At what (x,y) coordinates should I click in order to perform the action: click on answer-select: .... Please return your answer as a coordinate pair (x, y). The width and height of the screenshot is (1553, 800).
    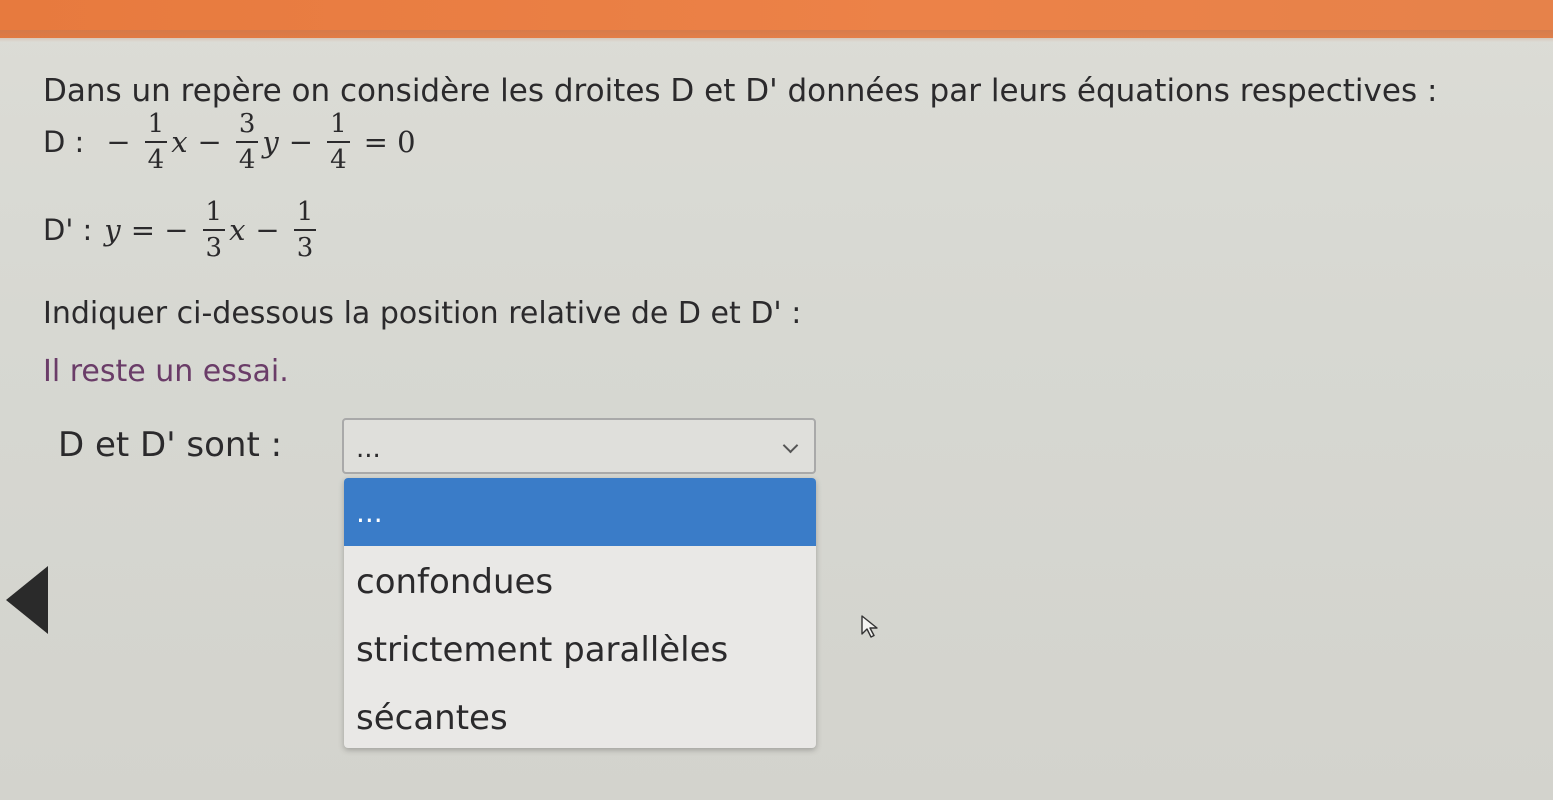
    Looking at the image, I should click on (579, 446).